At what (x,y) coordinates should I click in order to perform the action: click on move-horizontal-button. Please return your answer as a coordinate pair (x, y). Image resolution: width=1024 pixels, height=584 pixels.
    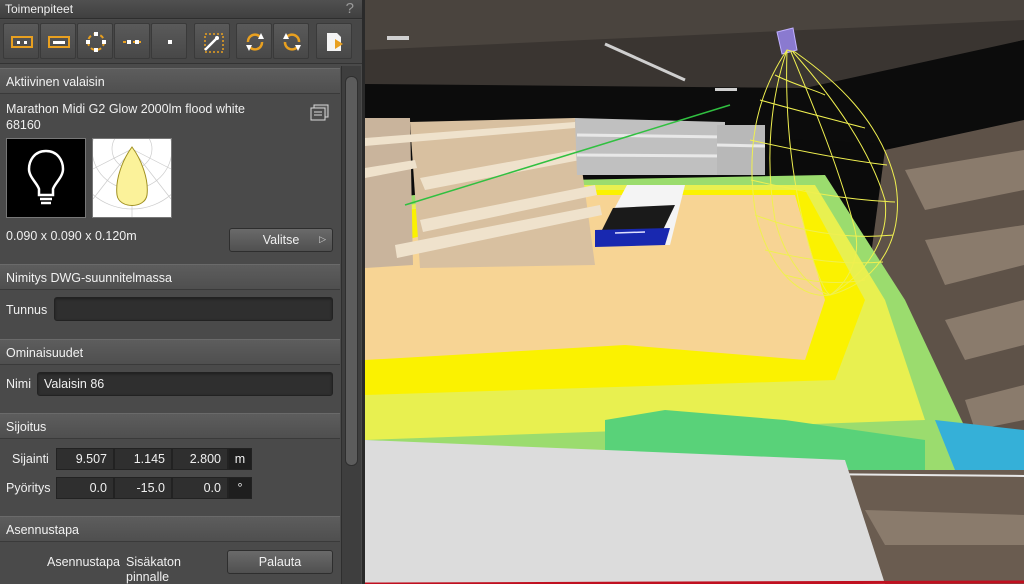
    Looking at the image, I should click on (58, 41).